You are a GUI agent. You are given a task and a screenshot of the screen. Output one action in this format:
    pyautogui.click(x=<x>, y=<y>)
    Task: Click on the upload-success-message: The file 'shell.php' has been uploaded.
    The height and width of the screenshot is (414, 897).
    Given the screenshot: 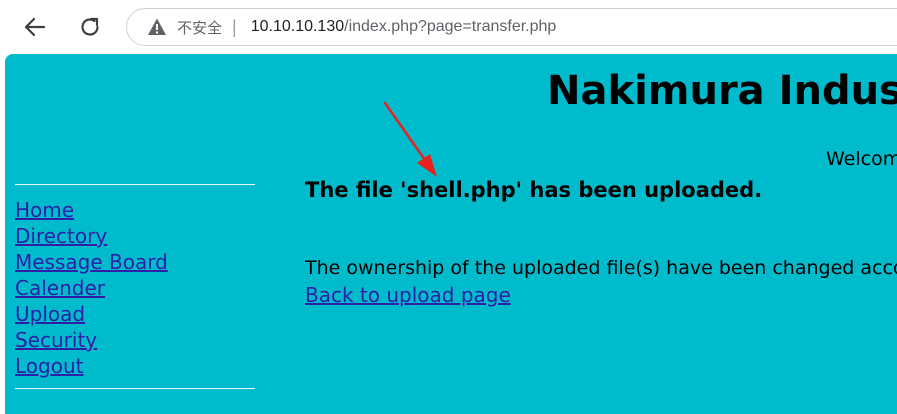 What is the action you would take?
    pyautogui.click(x=534, y=190)
    